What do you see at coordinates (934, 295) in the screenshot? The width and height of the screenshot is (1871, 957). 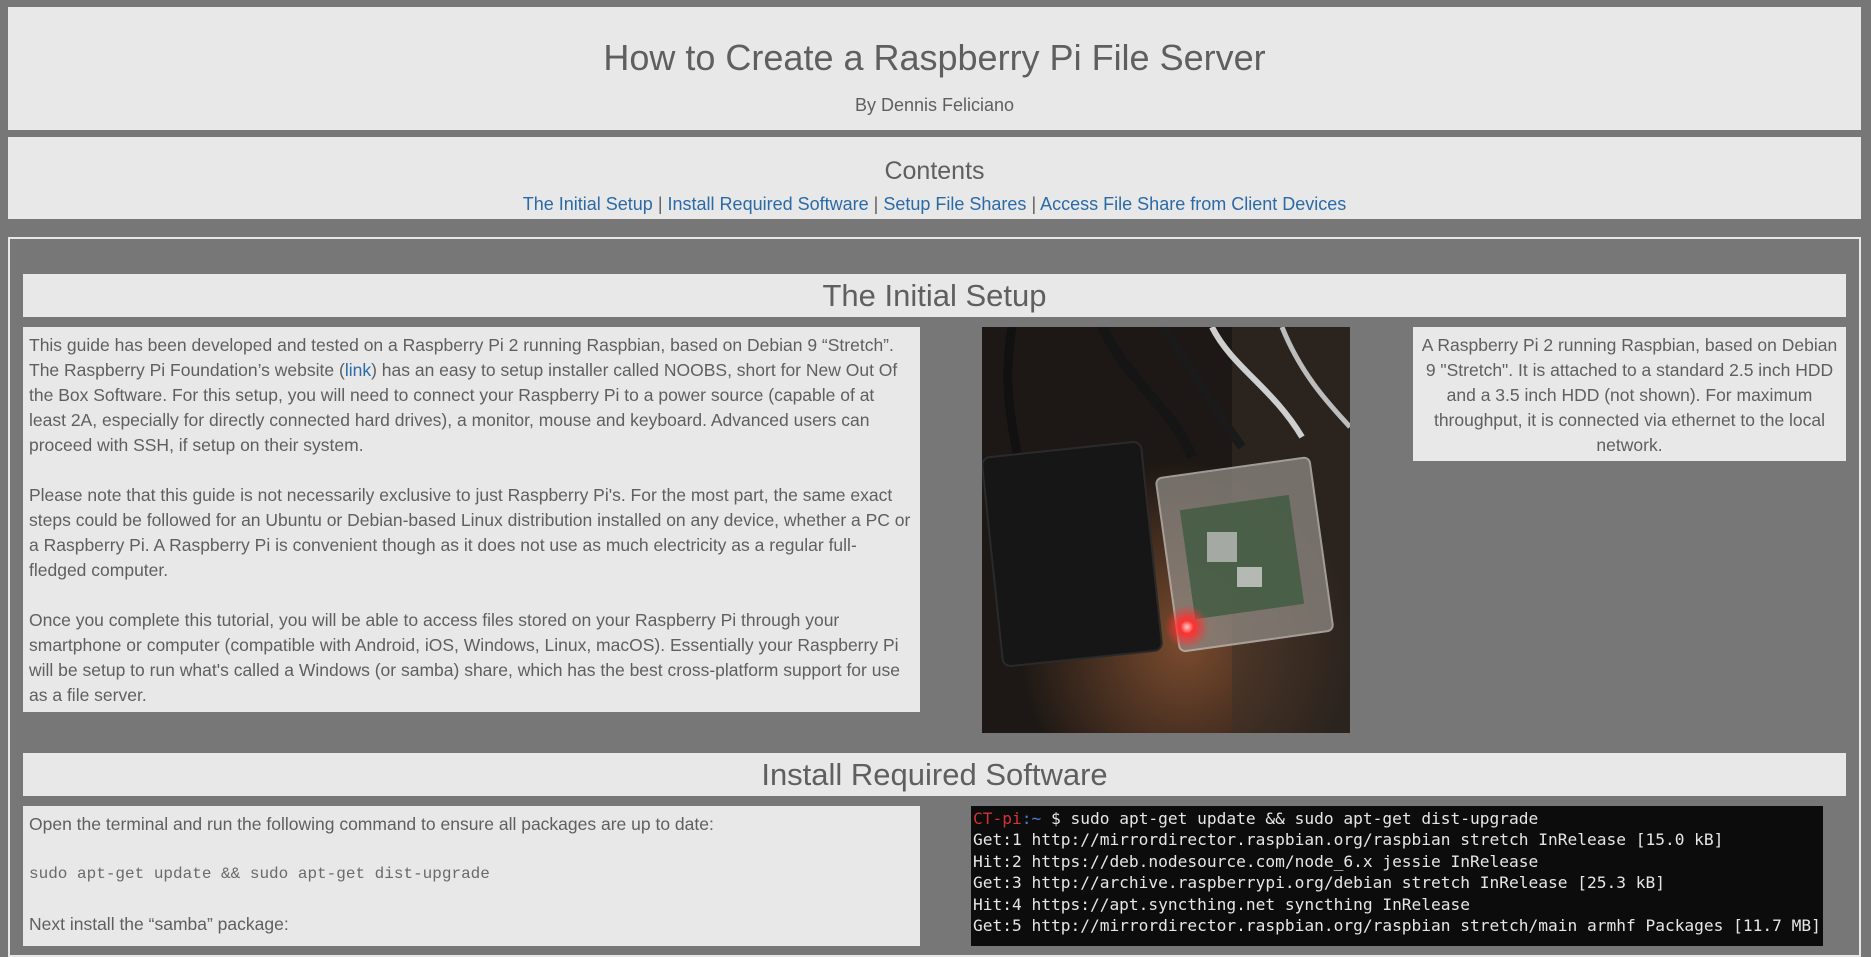 I see `section-title-initial-setup: The Initial Setup` at bounding box center [934, 295].